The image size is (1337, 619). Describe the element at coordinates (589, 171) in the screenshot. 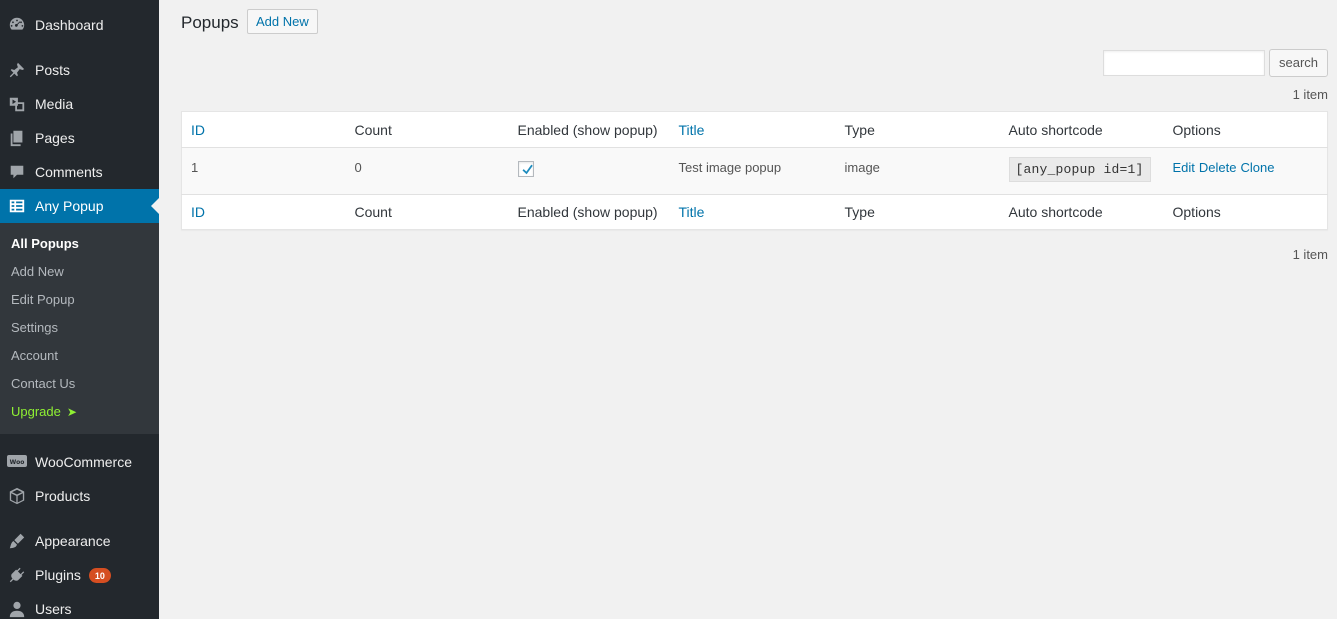

I see `cell-enabled` at that location.